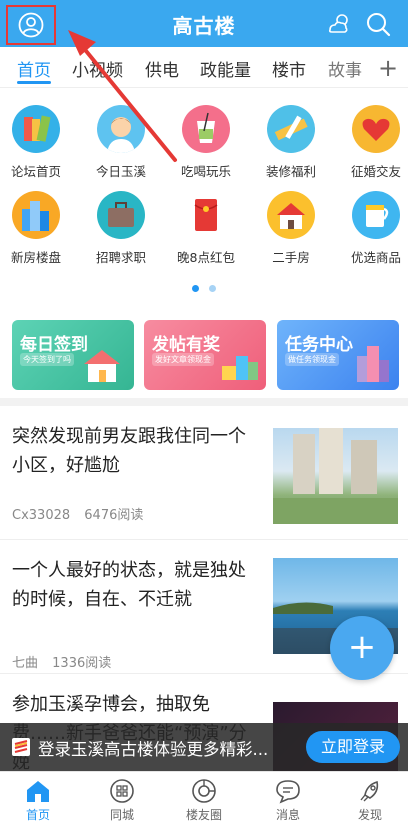 The image size is (408, 831). What do you see at coordinates (82, 663) in the screenshot?
I see `feed-reads: 1336阅读` at bounding box center [82, 663].